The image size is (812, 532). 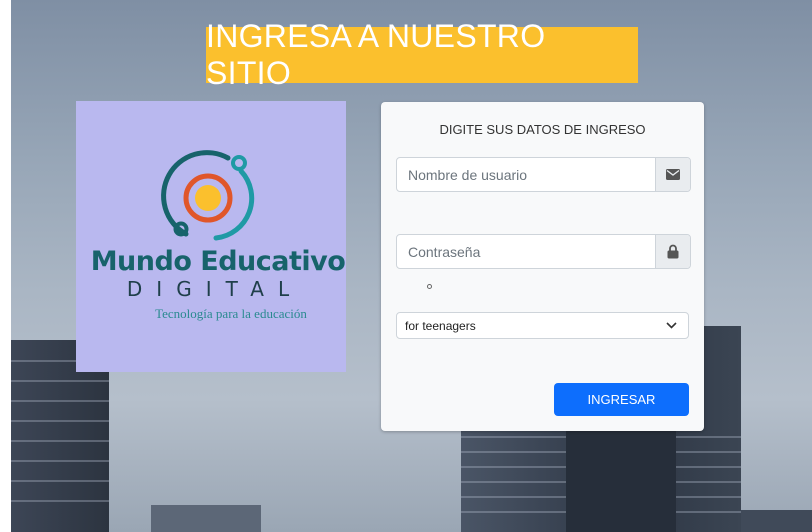 What do you see at coordinates (671, 325) in the screenshot?
I see `chevron-down-icon` at bounding box center [671, 325].